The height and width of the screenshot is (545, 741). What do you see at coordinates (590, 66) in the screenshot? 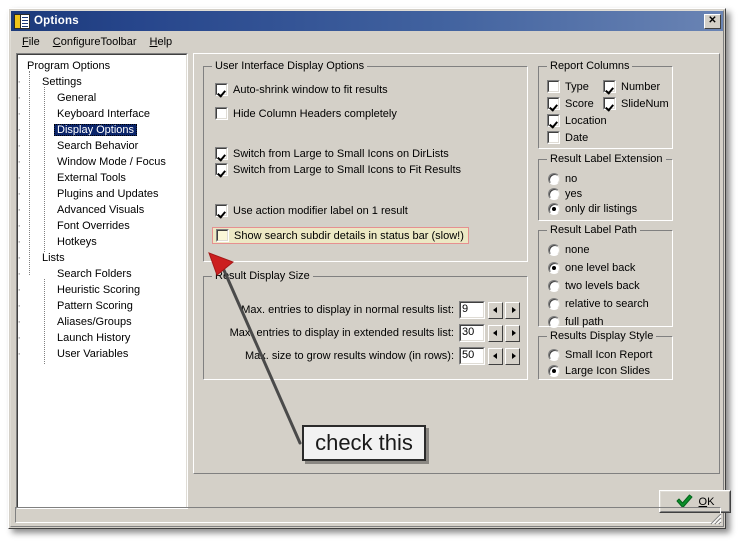
I see `group-report-columns-title: Report Columns` at bounding box center [590, 66].